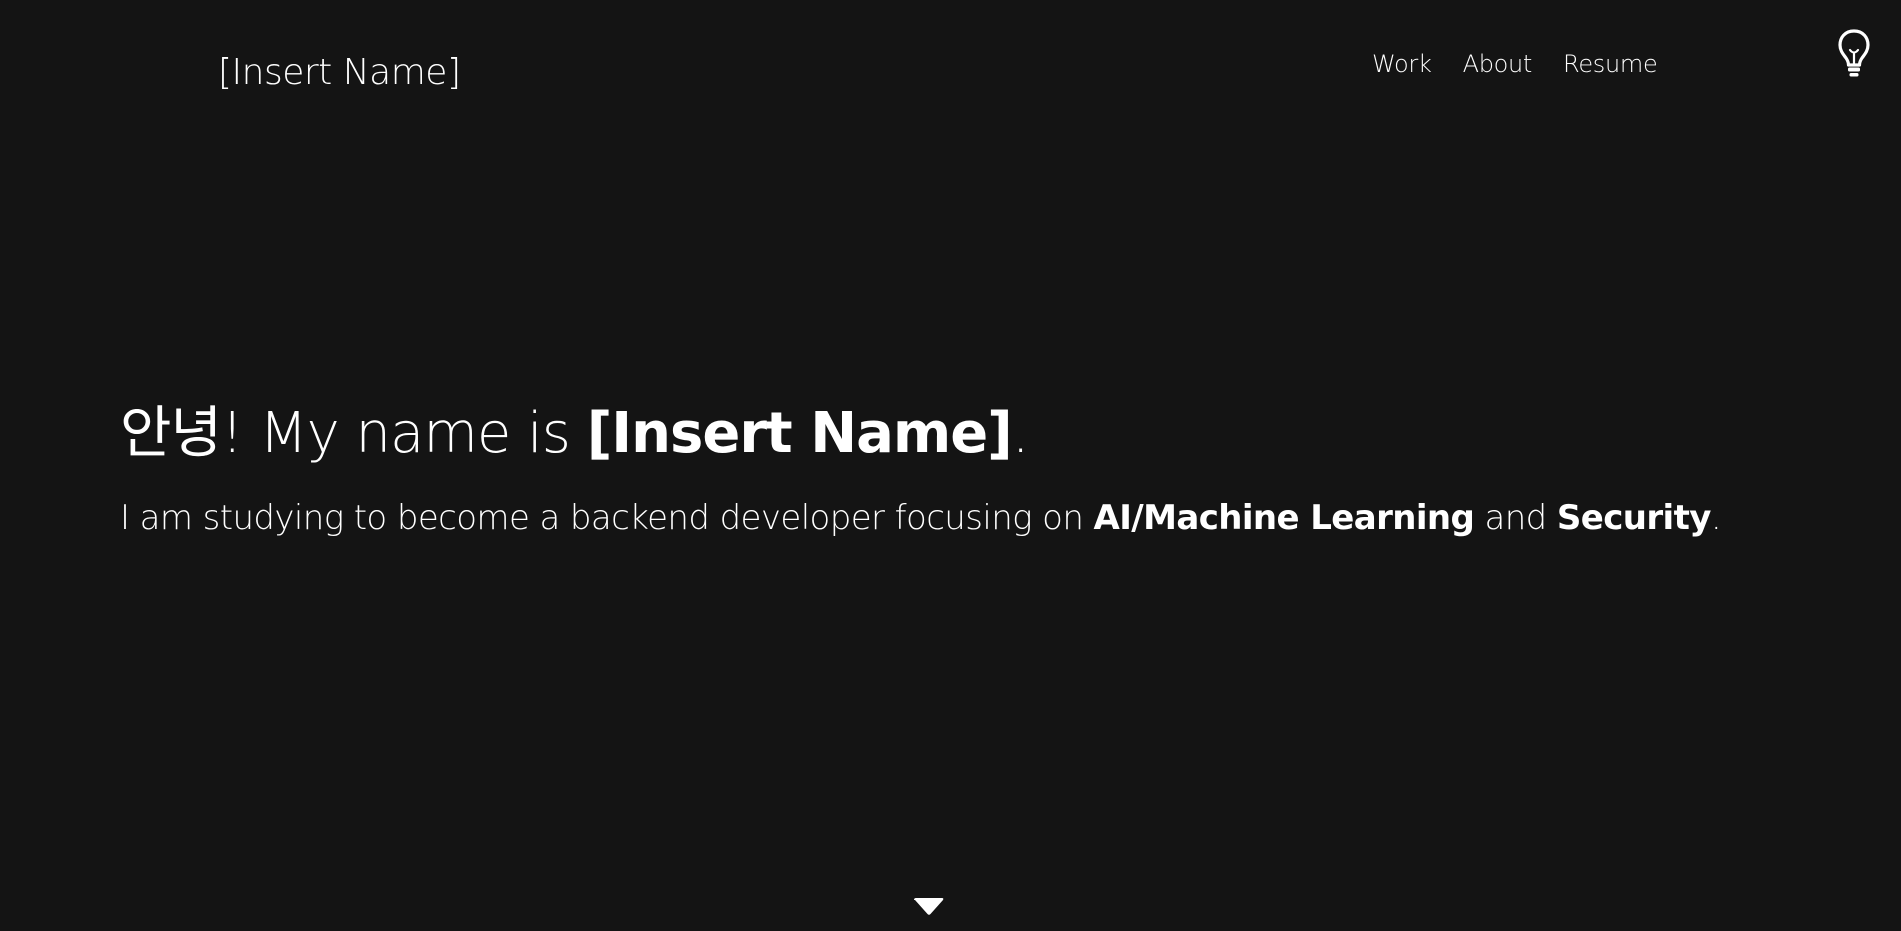 The image size is (1901, 931). I want to click on nav-link-resume: Resume, so click(1610, 64).